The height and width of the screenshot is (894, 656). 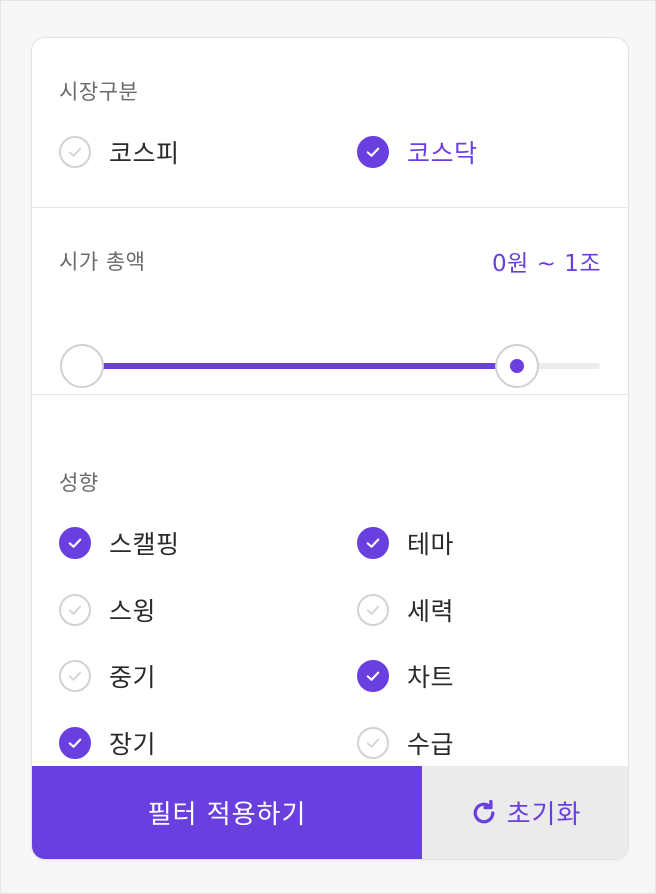 What do you see at coordinates (405, 543) in the screenshot?
I see `option-theme: 테마` at bounding box center [405, 543].